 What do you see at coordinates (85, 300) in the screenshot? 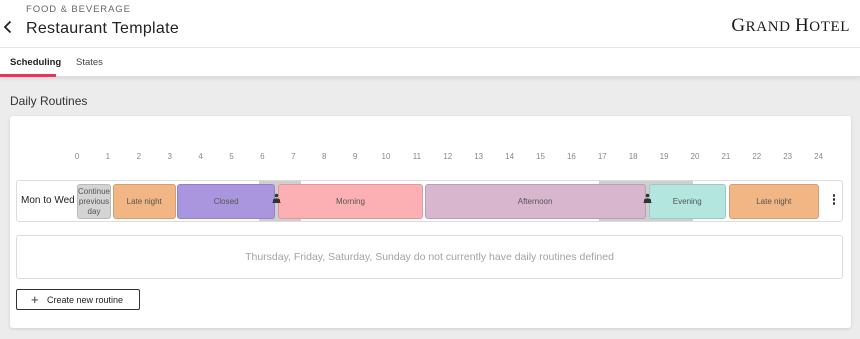
I see `create-new-routine-label: Create new routine` at bounding box center [85, 300].